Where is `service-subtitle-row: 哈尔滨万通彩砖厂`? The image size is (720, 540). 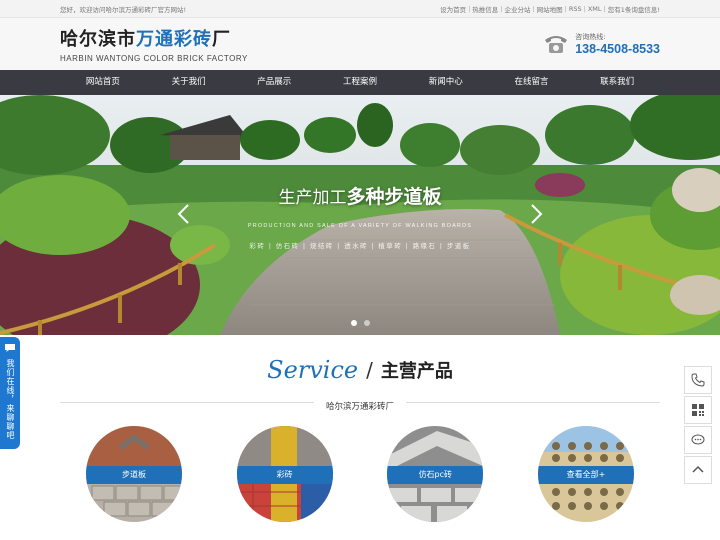 service-subtitle-row: 哈尔滨万通彩砖厂 is located at coordinates (360, 403).